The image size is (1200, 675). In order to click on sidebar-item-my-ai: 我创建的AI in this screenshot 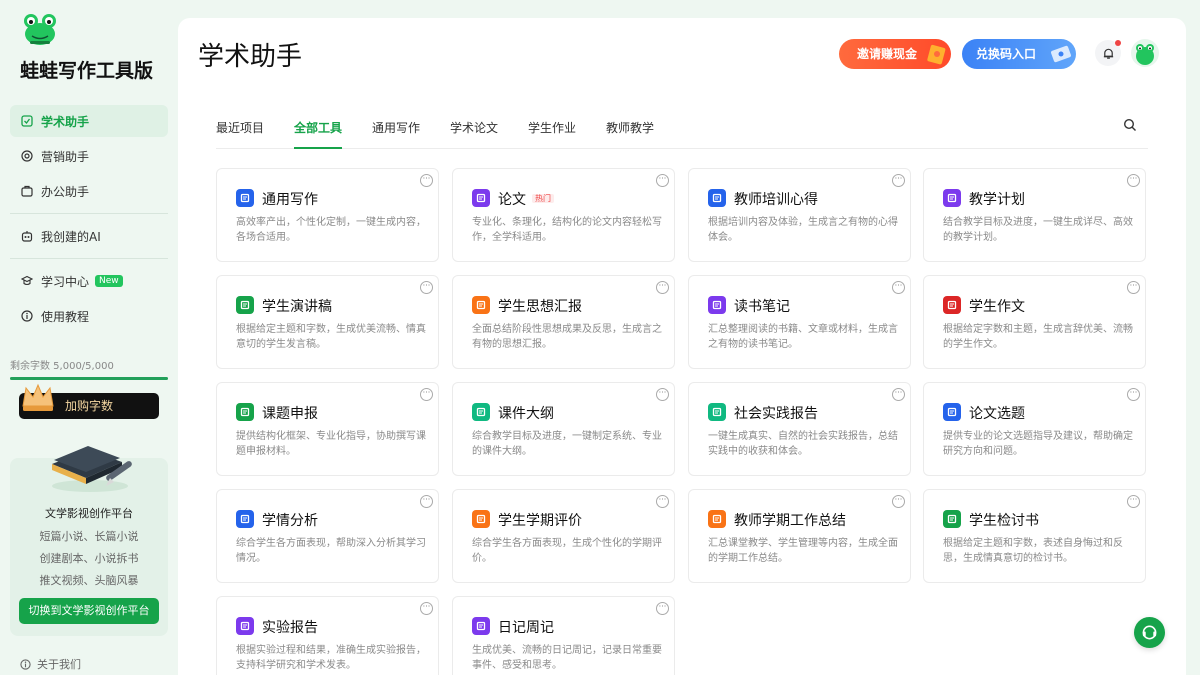, I will do `click(89, 236)`.